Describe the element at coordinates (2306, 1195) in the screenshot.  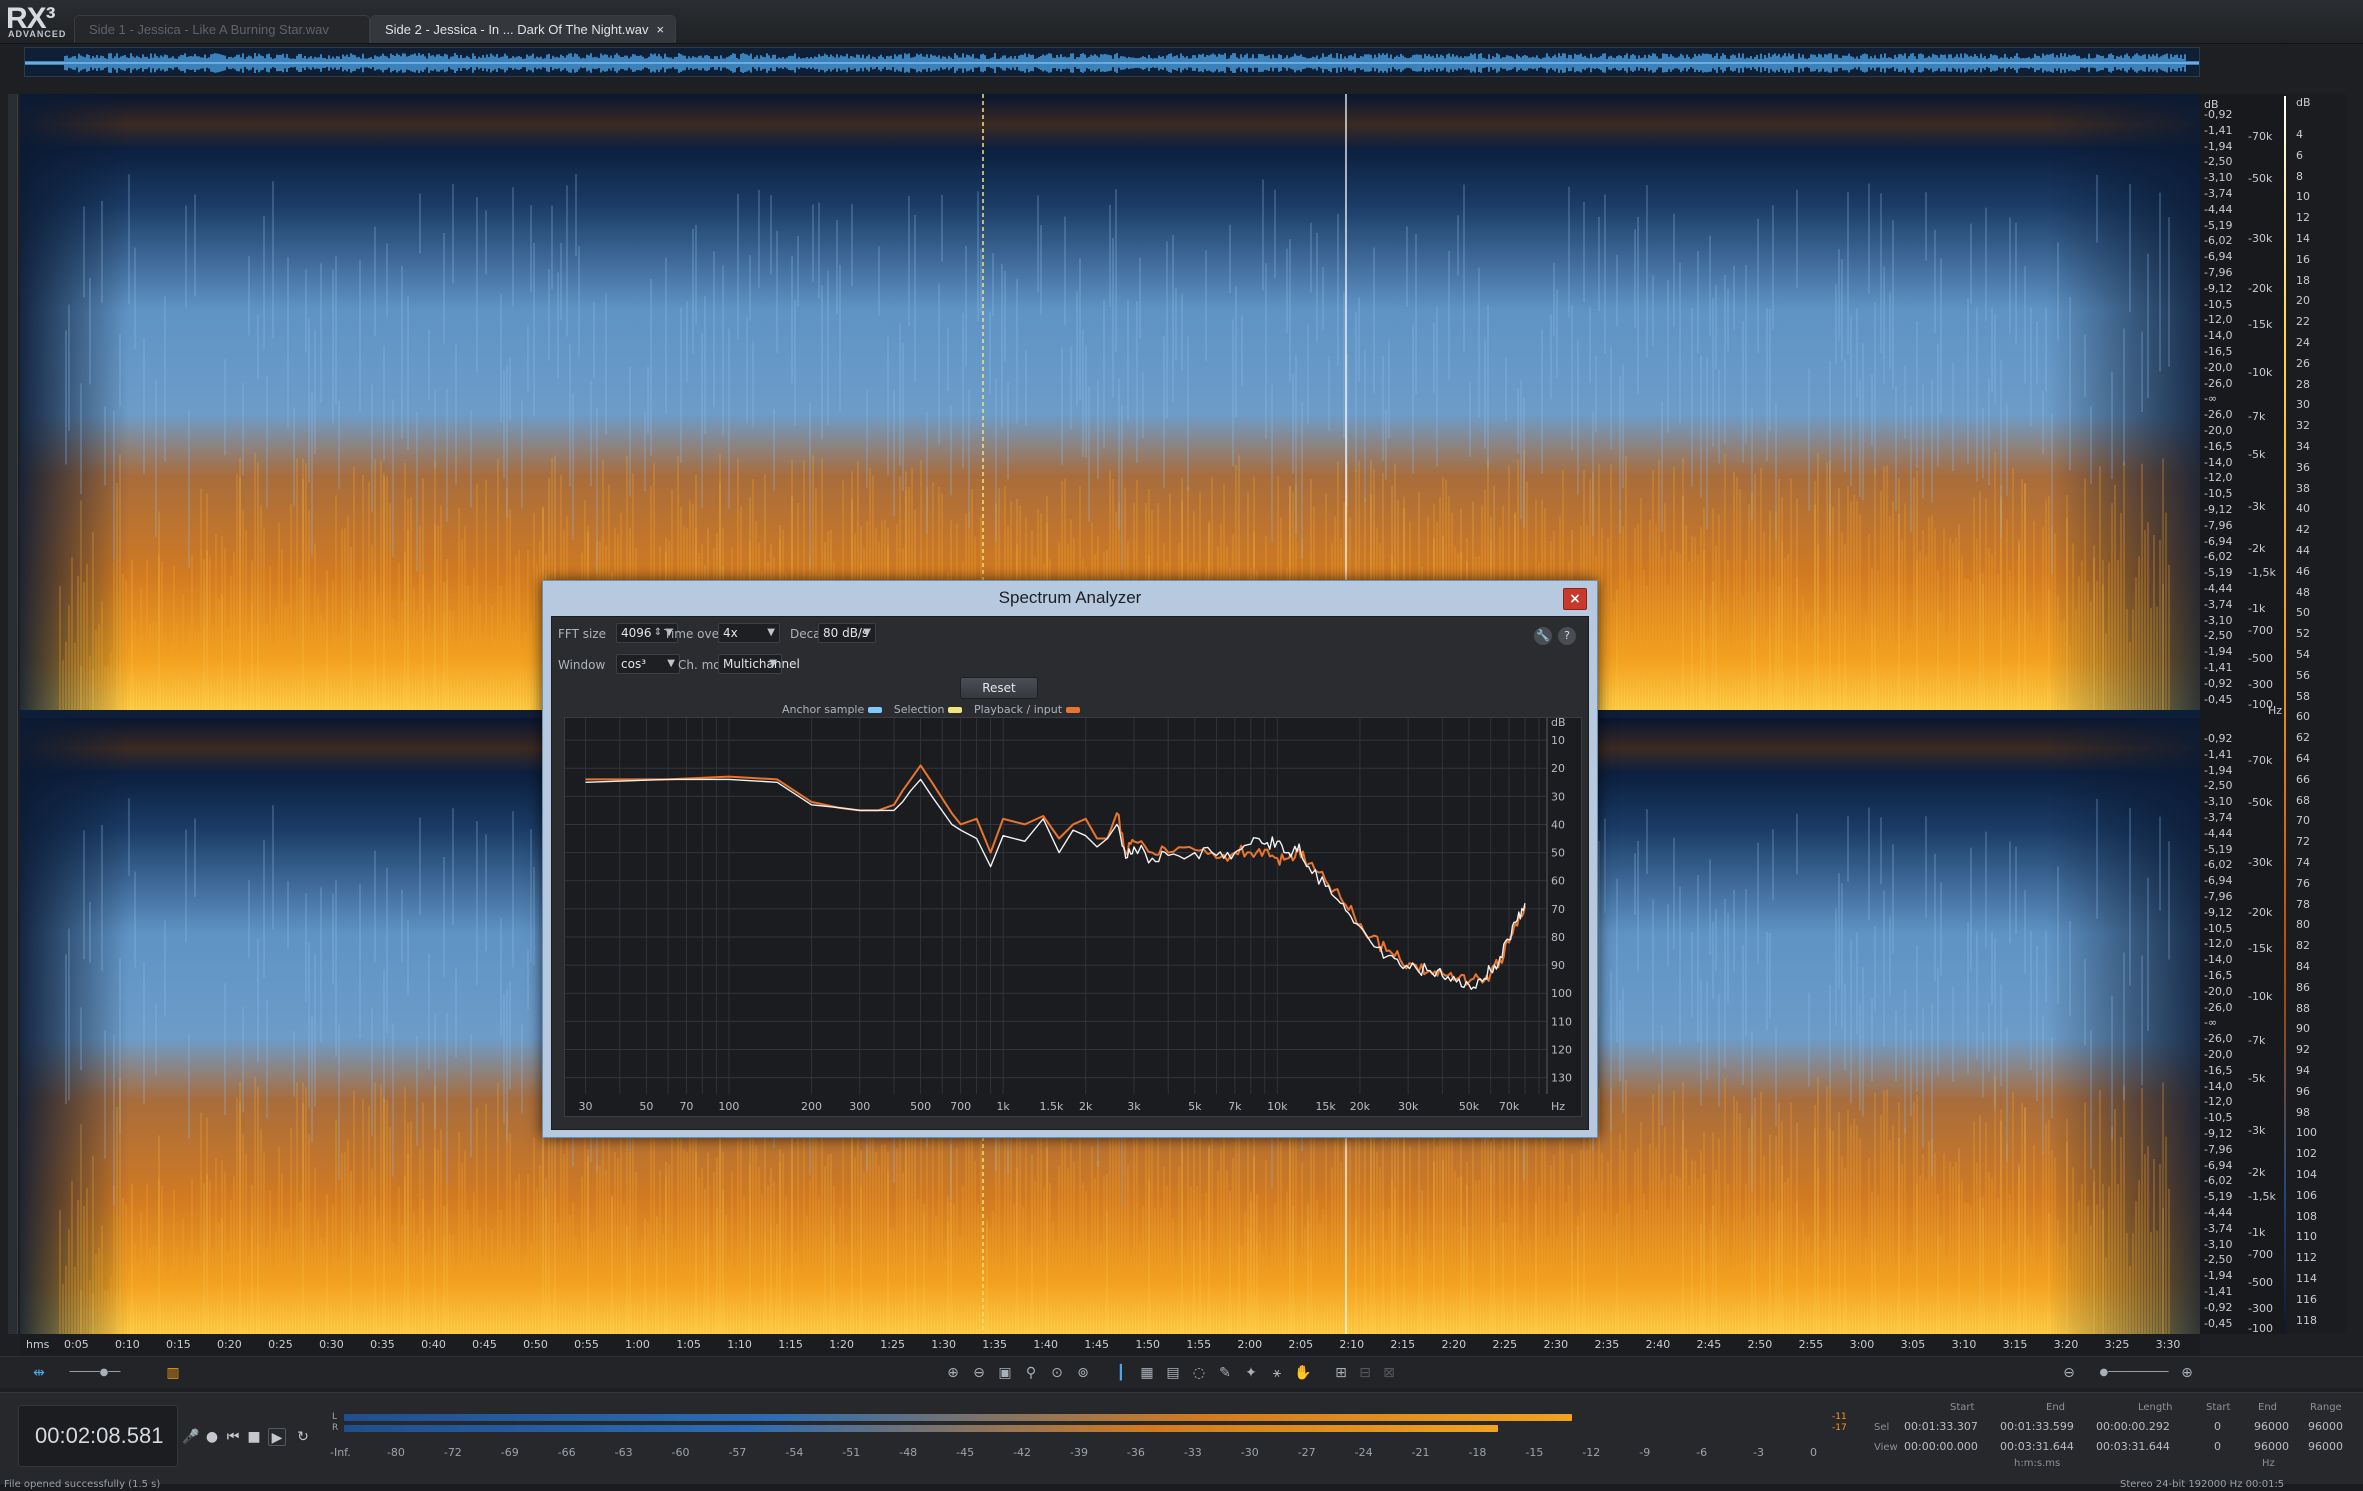
I see `color-scale-tick: 106` at that location.